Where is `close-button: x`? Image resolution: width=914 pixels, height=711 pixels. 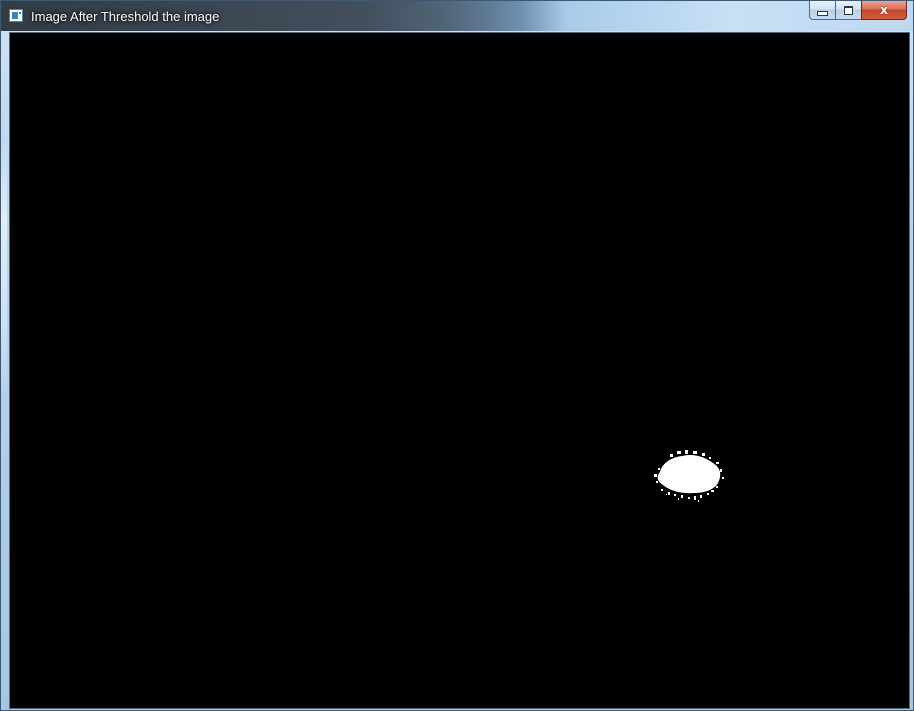 close-button: x is located at coordinates (884, 10).